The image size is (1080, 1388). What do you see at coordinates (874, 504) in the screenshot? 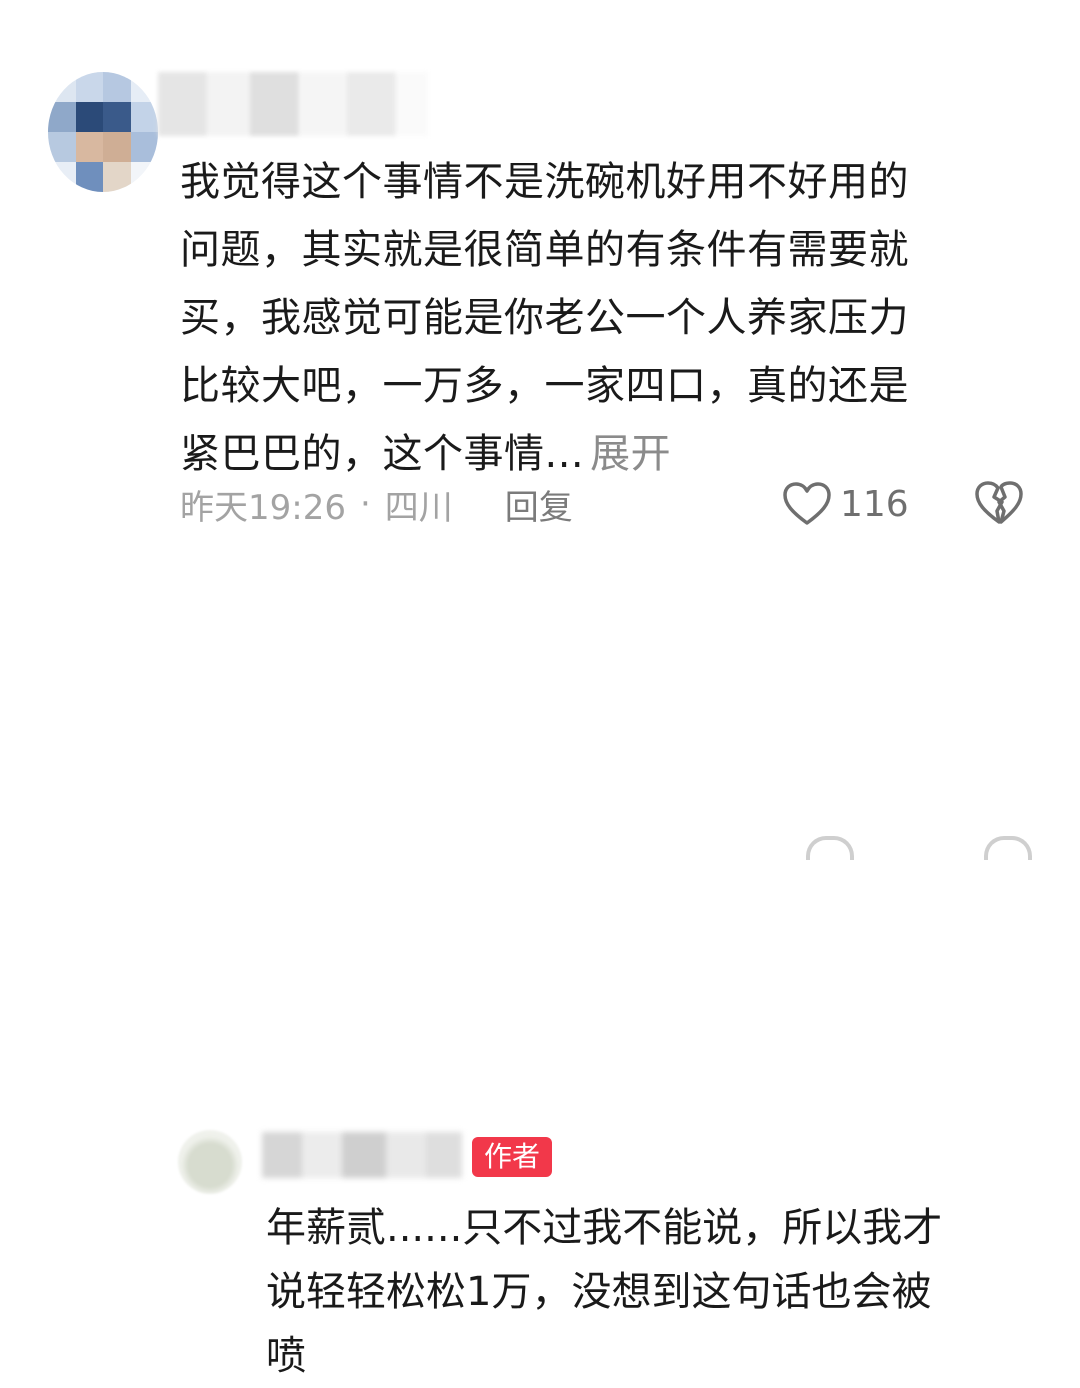
I see `like-count: 116` at bounding box center [874, 504].